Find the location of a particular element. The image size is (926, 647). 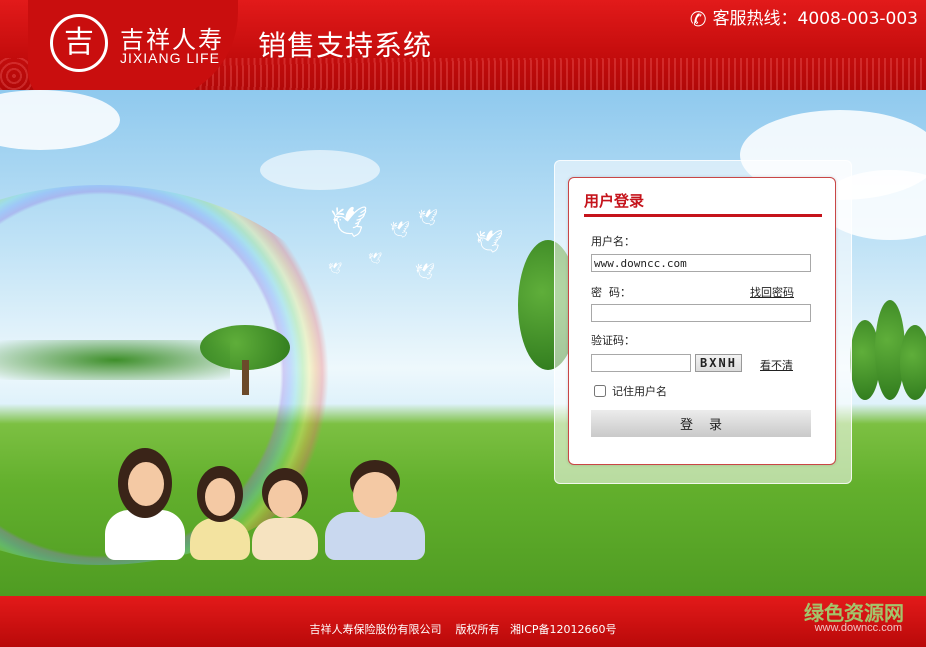

captcha-input is located at coordinates (641, 363).